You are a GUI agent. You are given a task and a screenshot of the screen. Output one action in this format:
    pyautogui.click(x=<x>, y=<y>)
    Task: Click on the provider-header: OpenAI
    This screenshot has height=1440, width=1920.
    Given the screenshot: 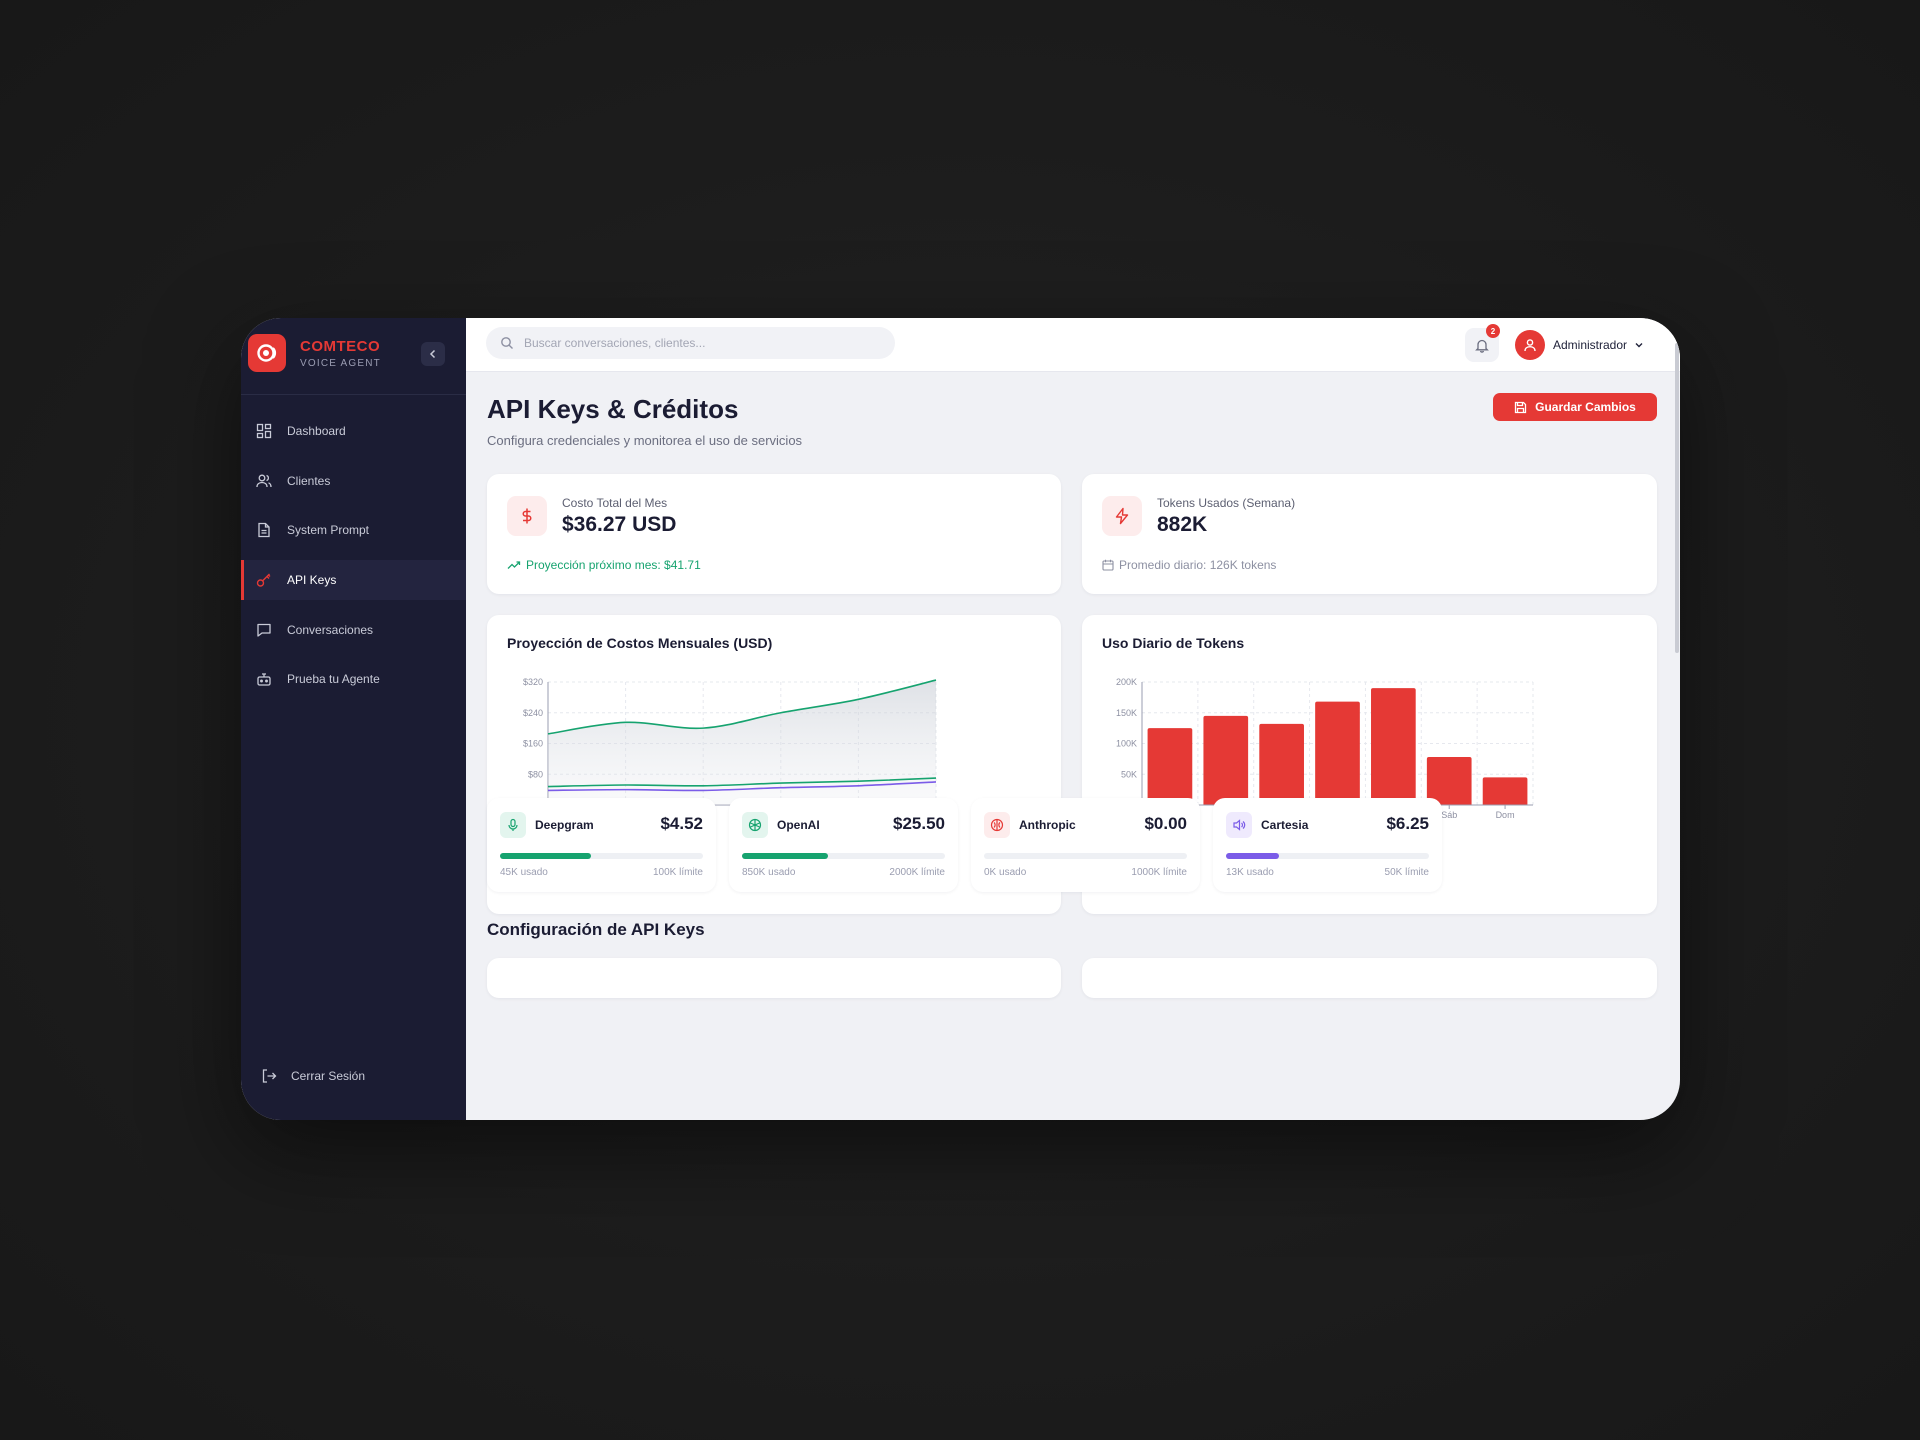 What is the action you would take?
    pyautogui.click(x=781, y=825)
    